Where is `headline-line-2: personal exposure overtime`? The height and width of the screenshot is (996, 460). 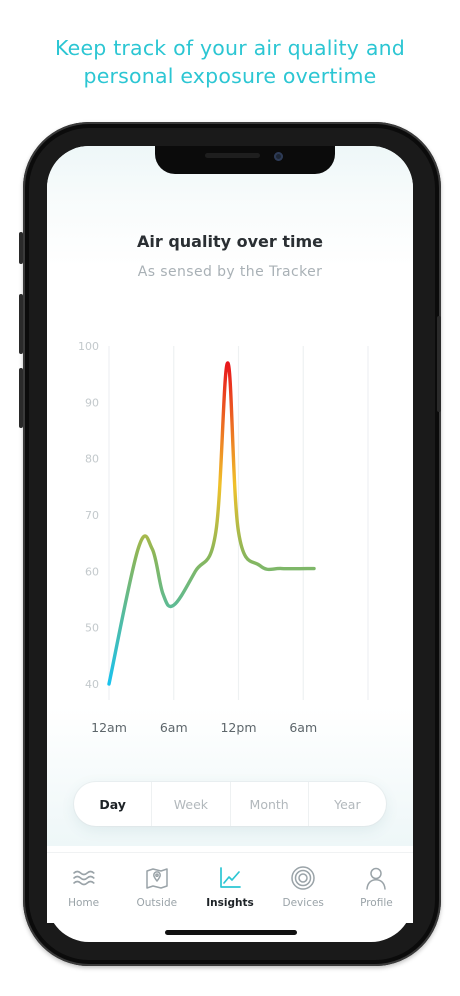 headline-line-2: personal exposure overtime is located at coordinates (230, 76).